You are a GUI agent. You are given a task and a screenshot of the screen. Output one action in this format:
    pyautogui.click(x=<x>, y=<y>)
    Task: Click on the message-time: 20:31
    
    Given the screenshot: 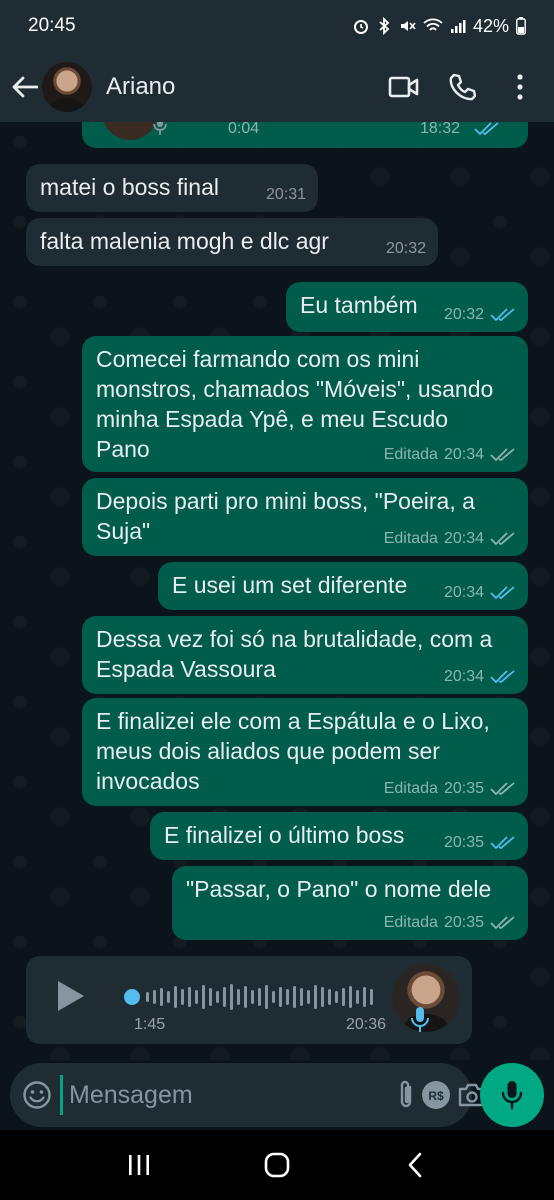 What is the action you would take?
    pyautogui.click(x=285, y=194)
    